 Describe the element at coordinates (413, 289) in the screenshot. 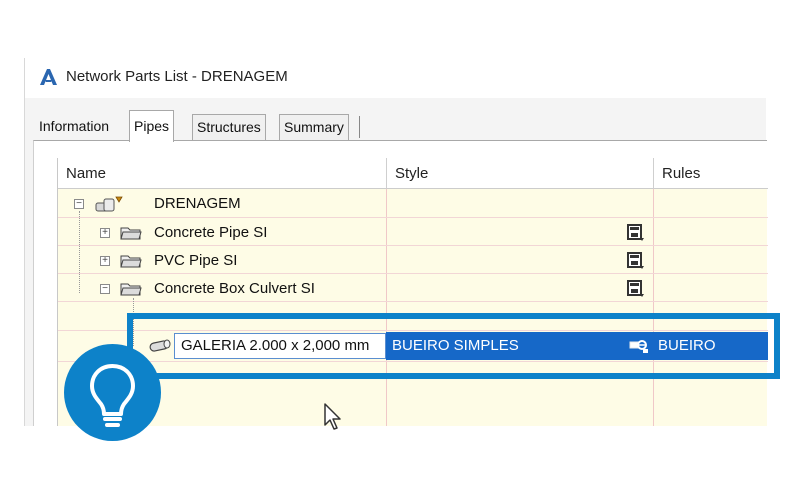

I see `tree-row-box-culvert: − Concrete Box Culvert SI` at that location.